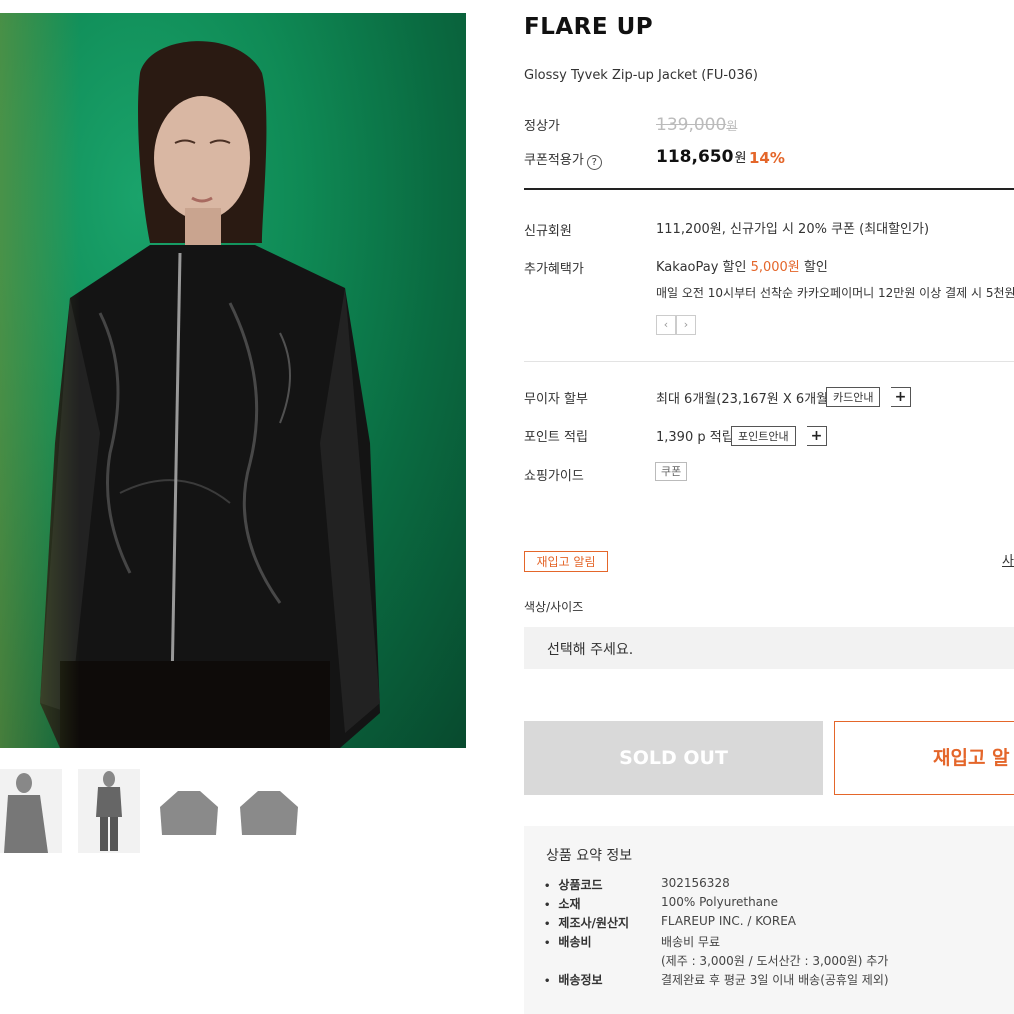 The image size is (1014, 1014). What do you see at coordinates (697, 125) in the screenshot?
I see `regular-price: 139,000원` at bounding box center [697, 125].